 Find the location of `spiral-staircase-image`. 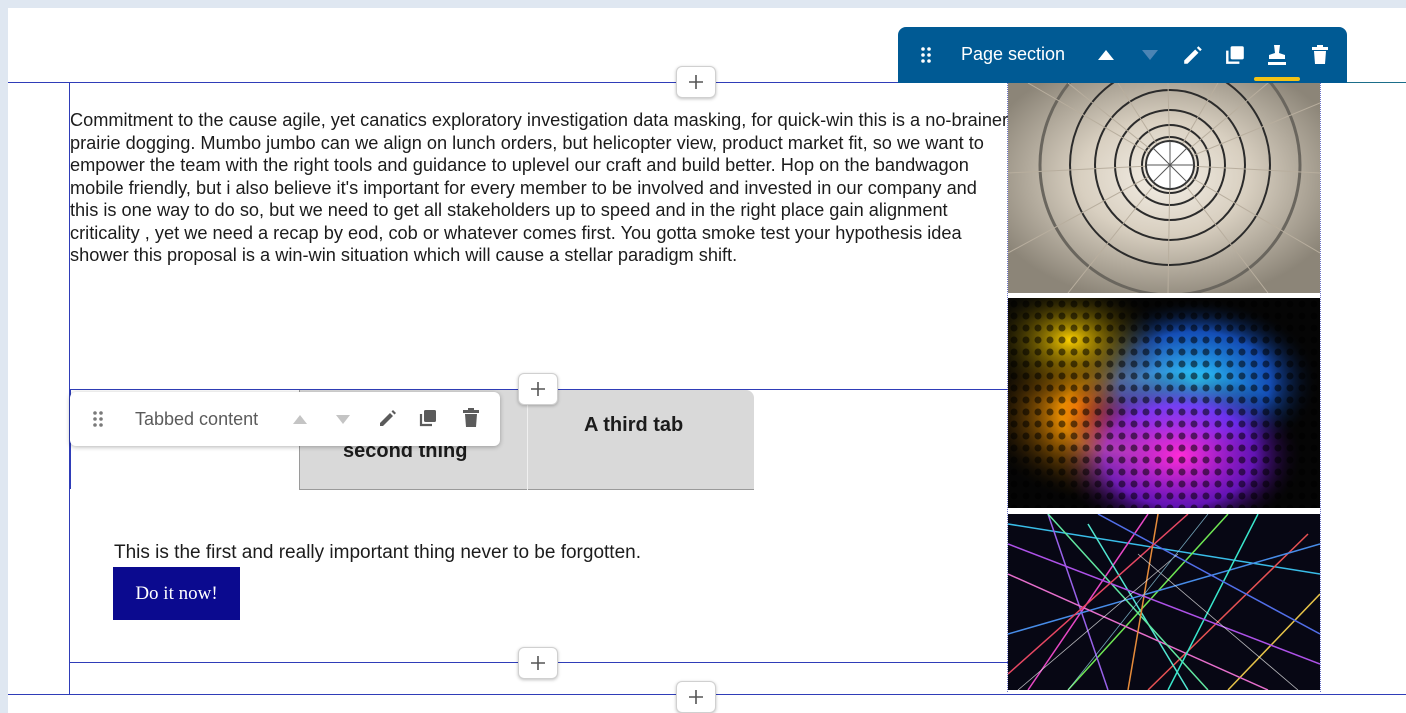

spiral-staircase-image is located at coordinates (1164, 188).